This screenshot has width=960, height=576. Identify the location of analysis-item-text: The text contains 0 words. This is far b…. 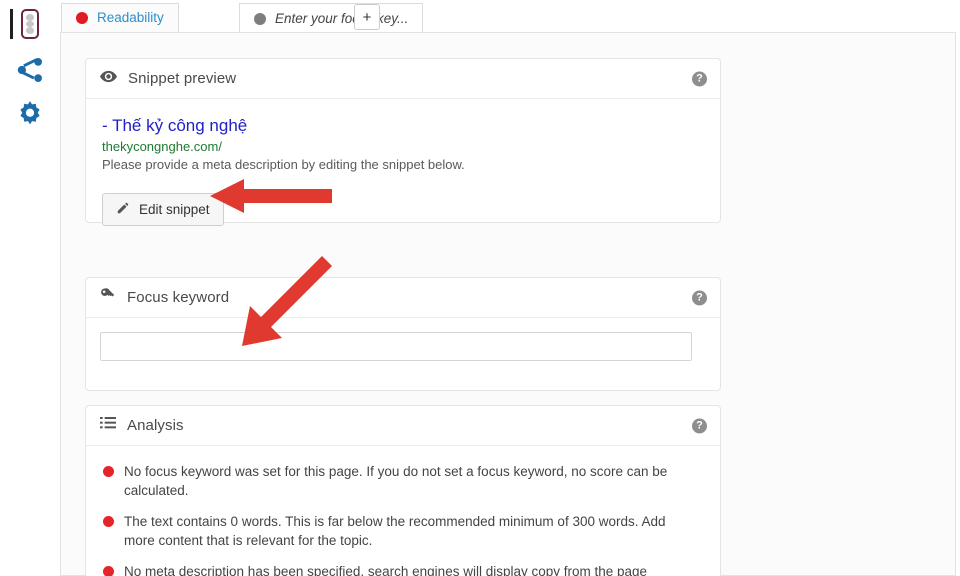
(395, 531).